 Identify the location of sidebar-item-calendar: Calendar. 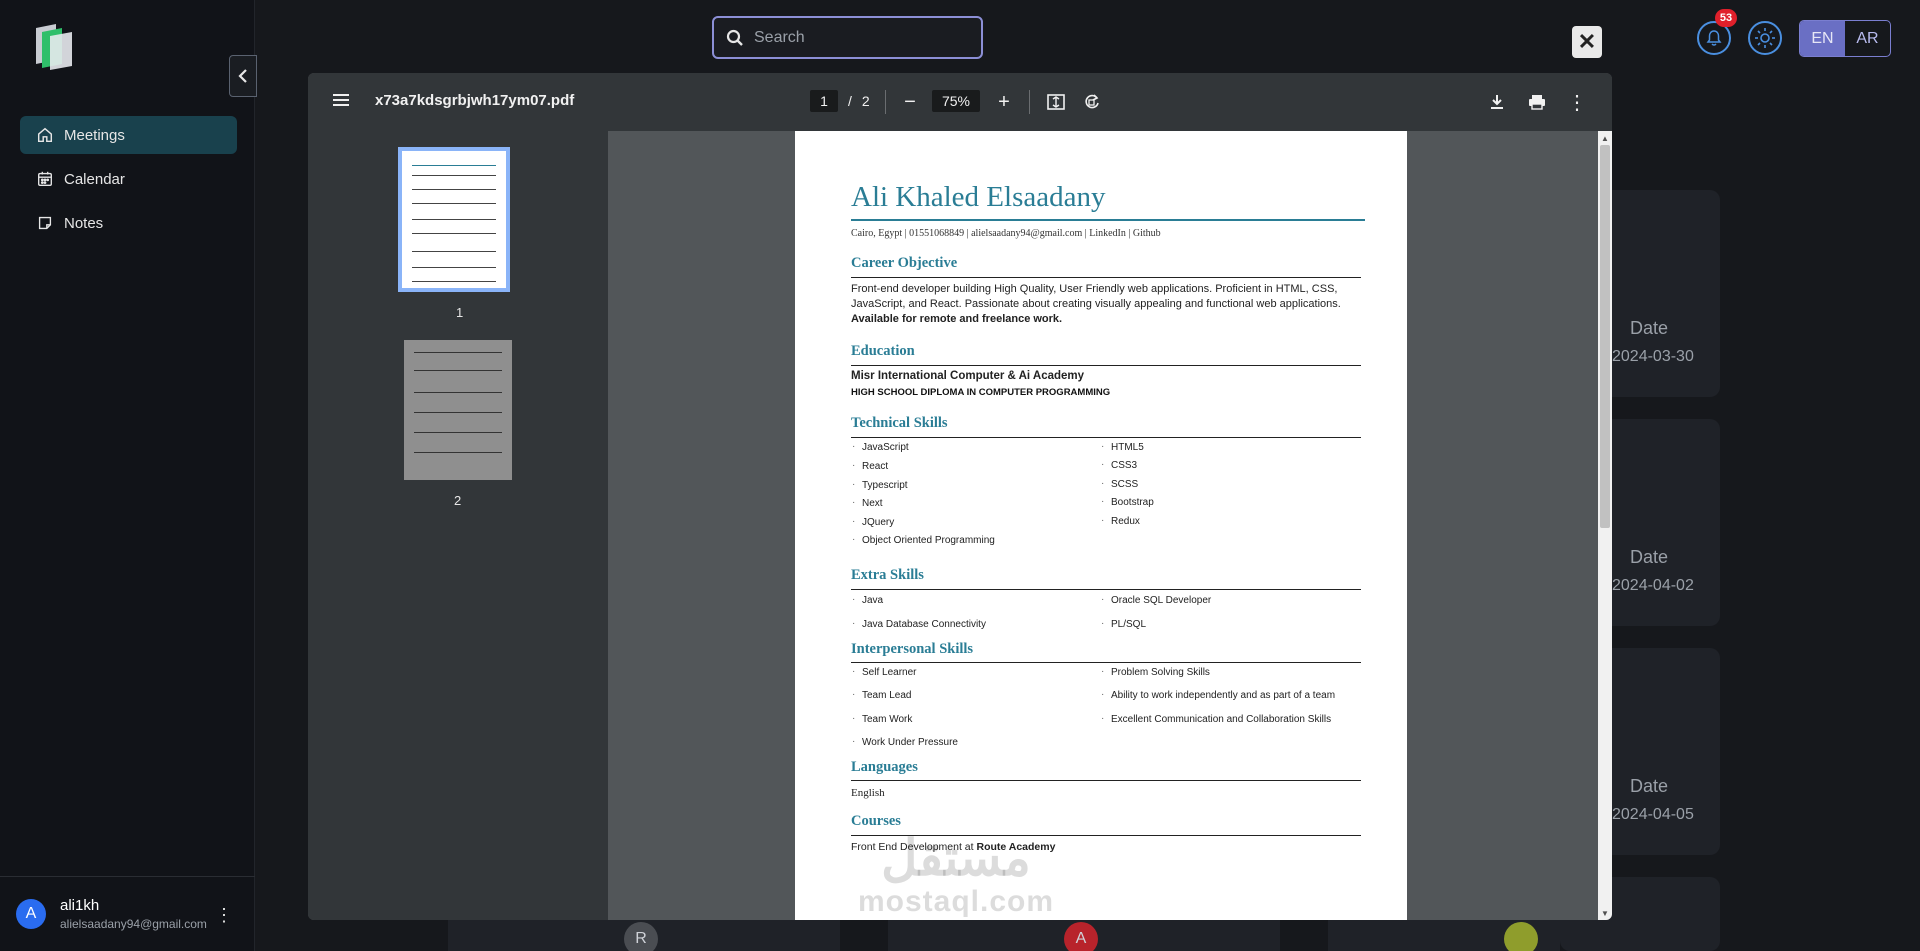
(128, 179).